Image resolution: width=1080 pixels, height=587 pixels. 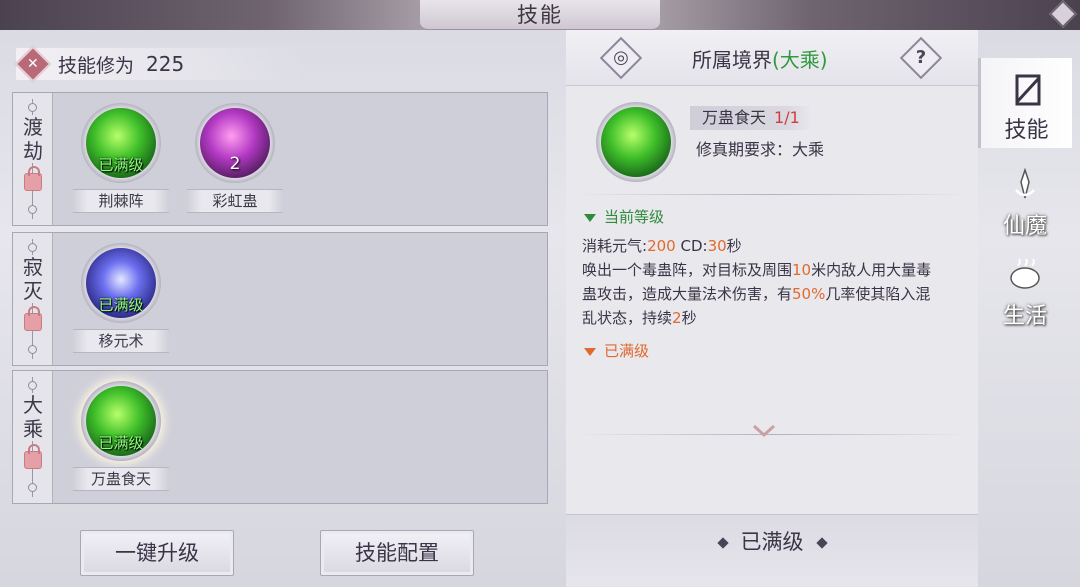 What do you see at coordinates (615, 246) in the screenshot?
I see `desc-text: 消耗元气:` at bounding box center [615, 246].